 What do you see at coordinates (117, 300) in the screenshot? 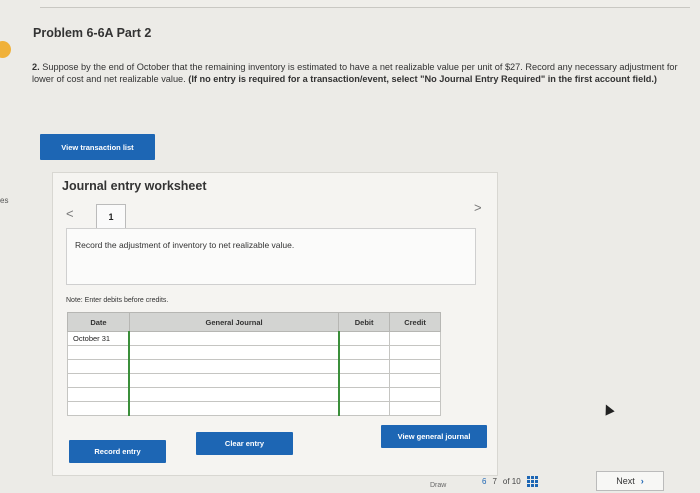
I see `debit-credit-note: Note: Enter debits before credits.` at bounding box center [117, 300].